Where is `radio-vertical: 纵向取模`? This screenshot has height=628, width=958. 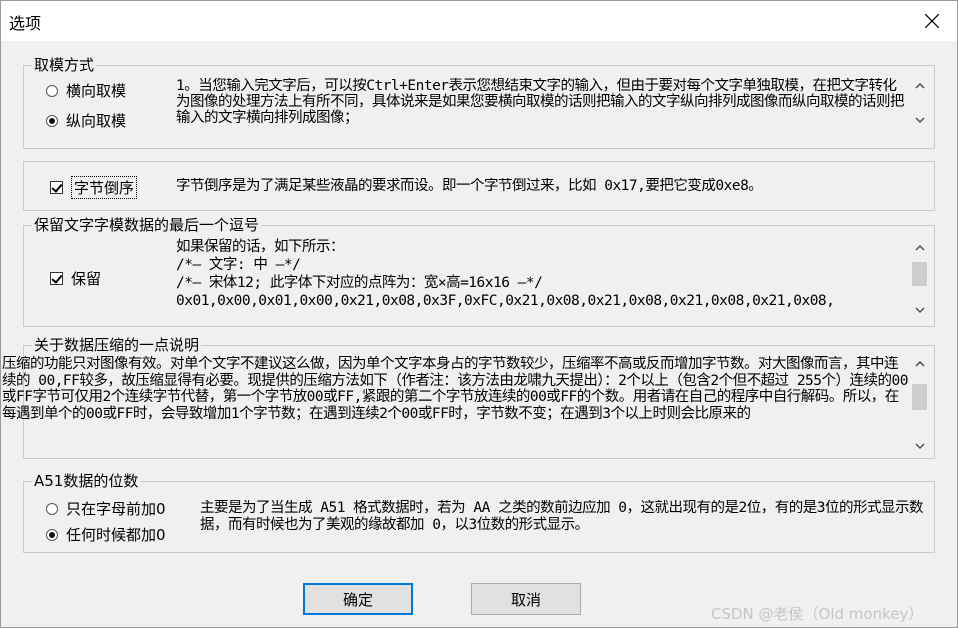 radio-vertical: 纵向取模 is located at coordinates (86, 120).